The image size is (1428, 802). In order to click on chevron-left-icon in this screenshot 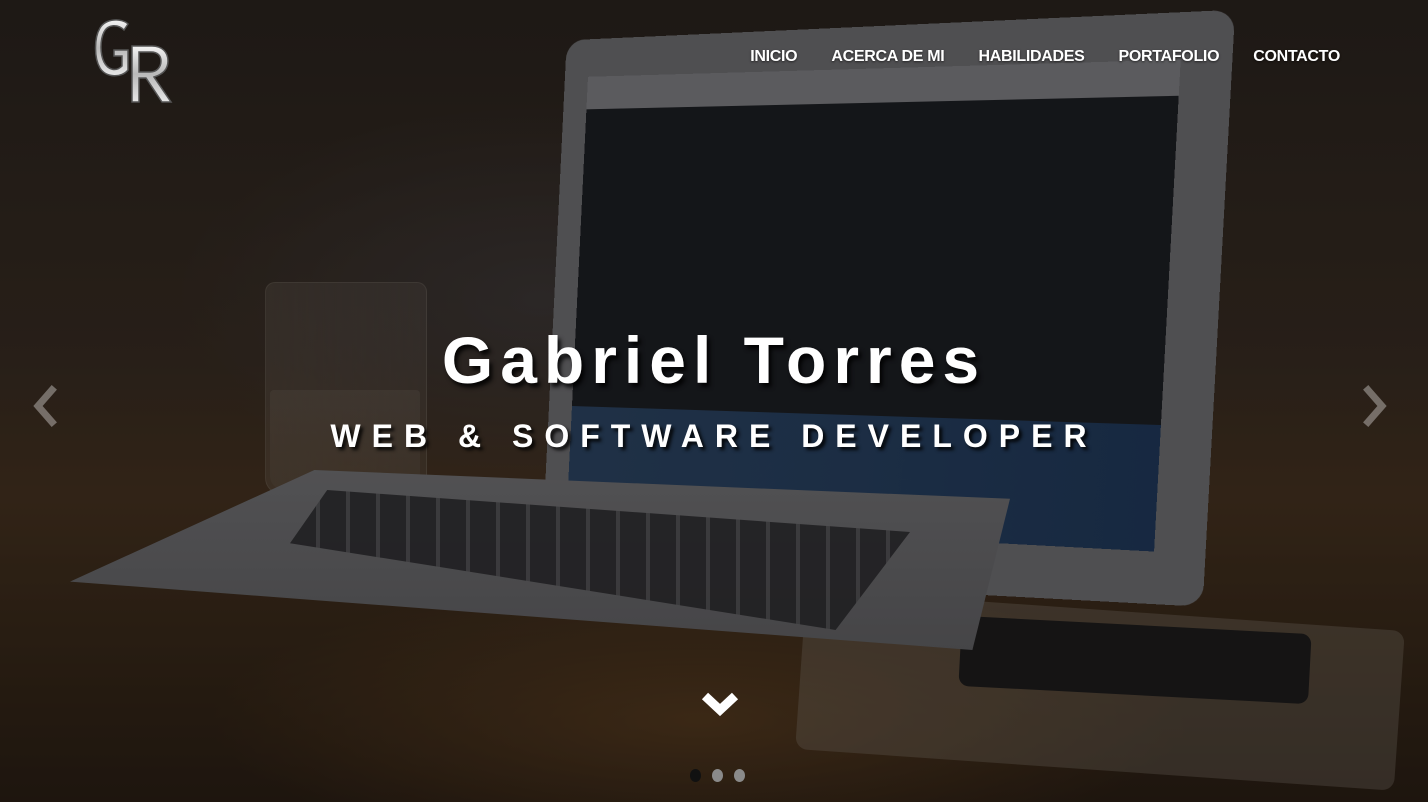, I will do `click(45, 406)`.